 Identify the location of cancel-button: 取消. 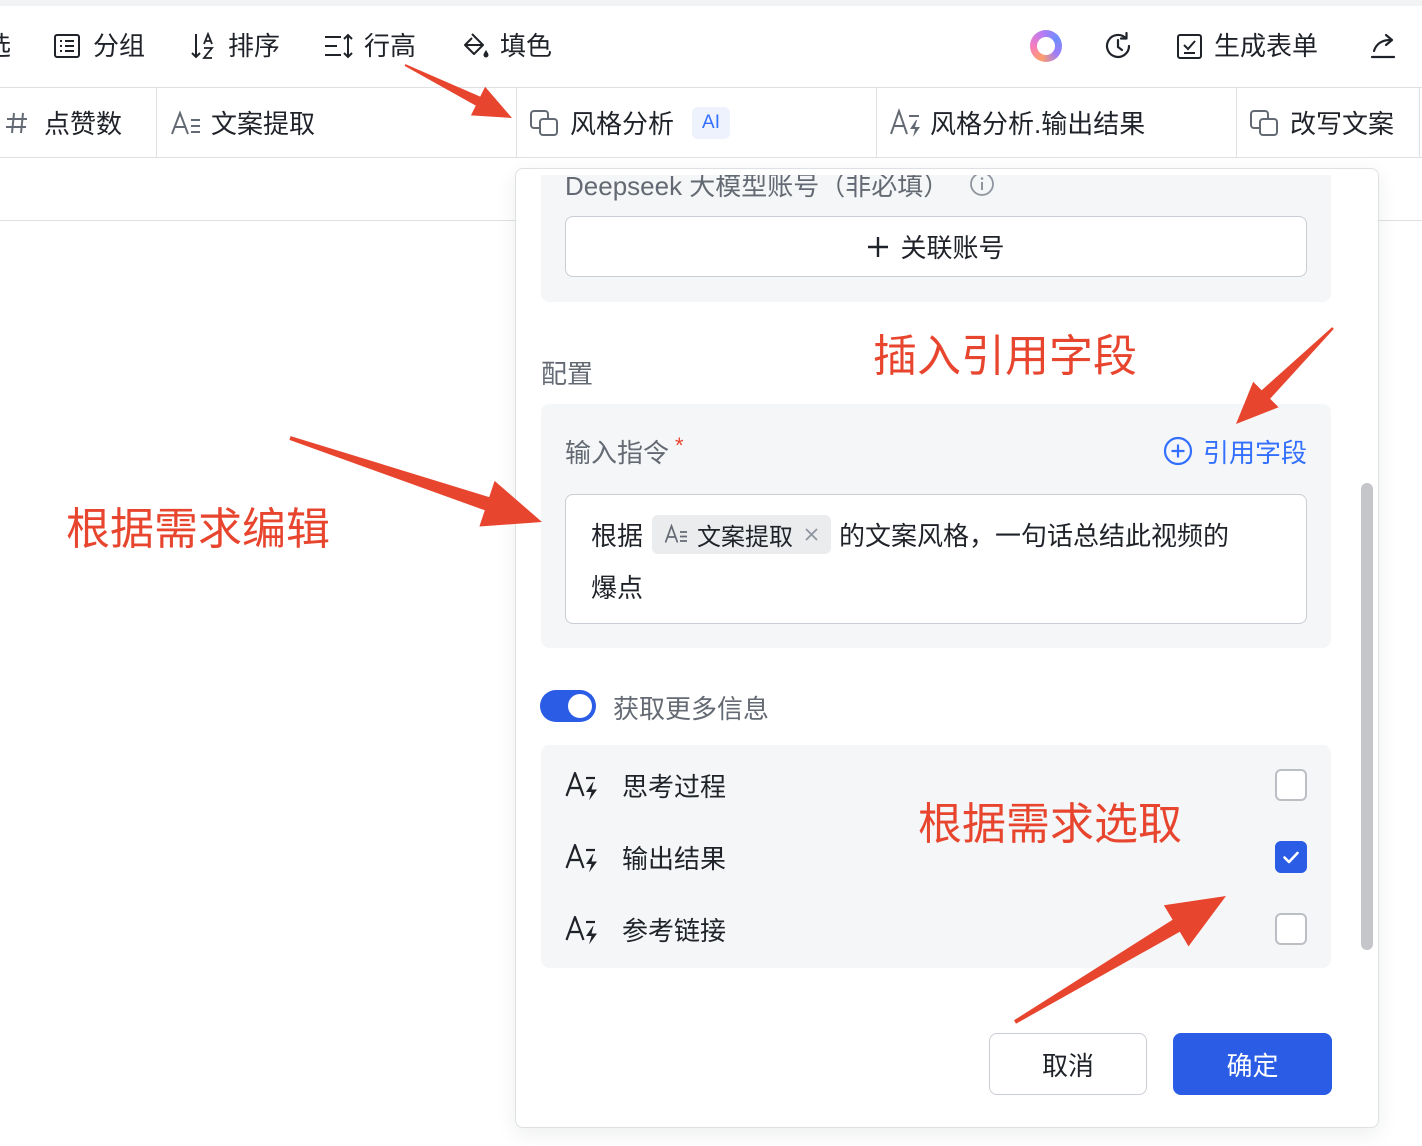
(1068, 1064).